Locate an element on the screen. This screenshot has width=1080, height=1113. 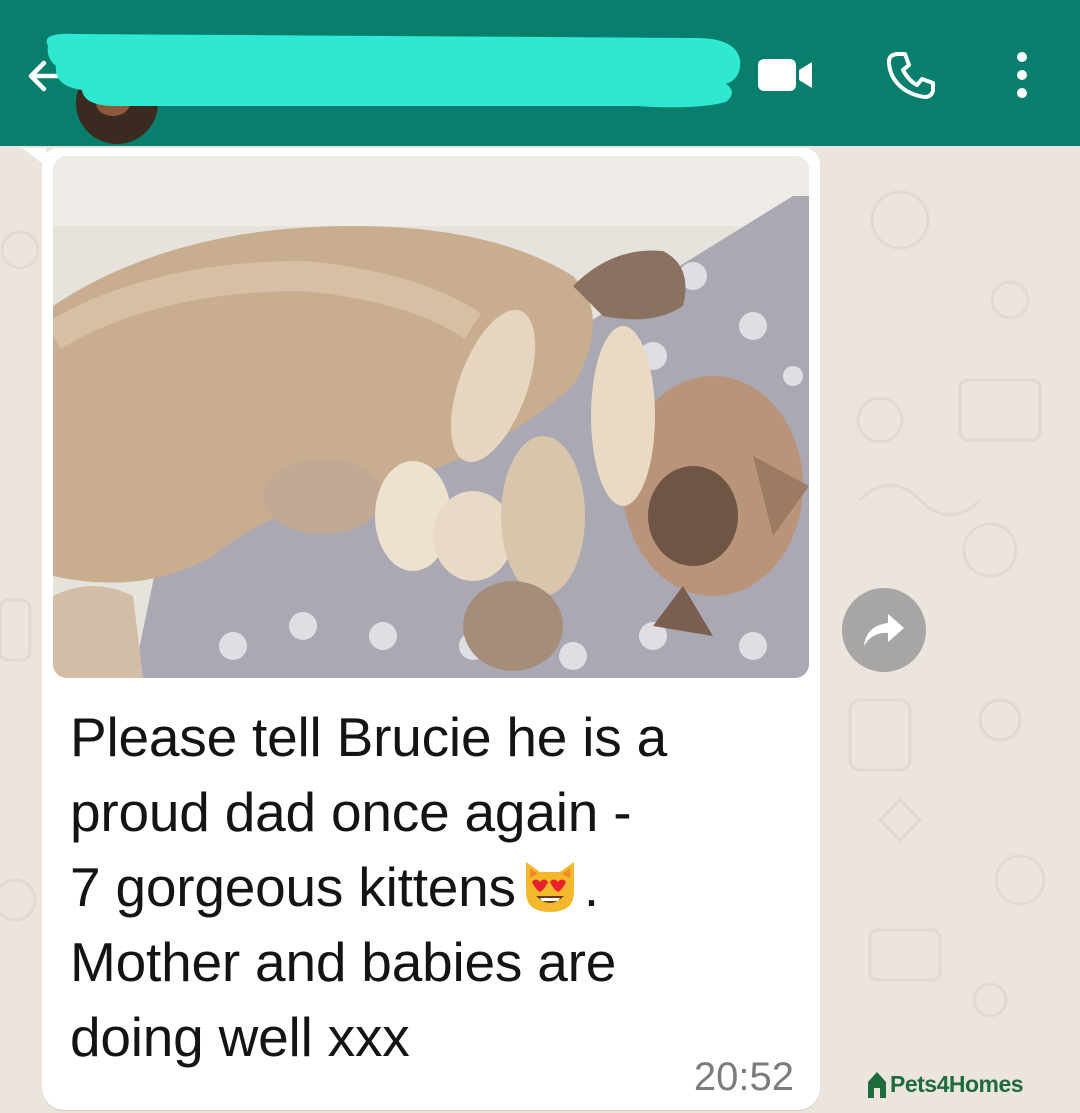
message-line-with-emoji: 7 gorgeous kittens . is located at coordinates (430, 887).